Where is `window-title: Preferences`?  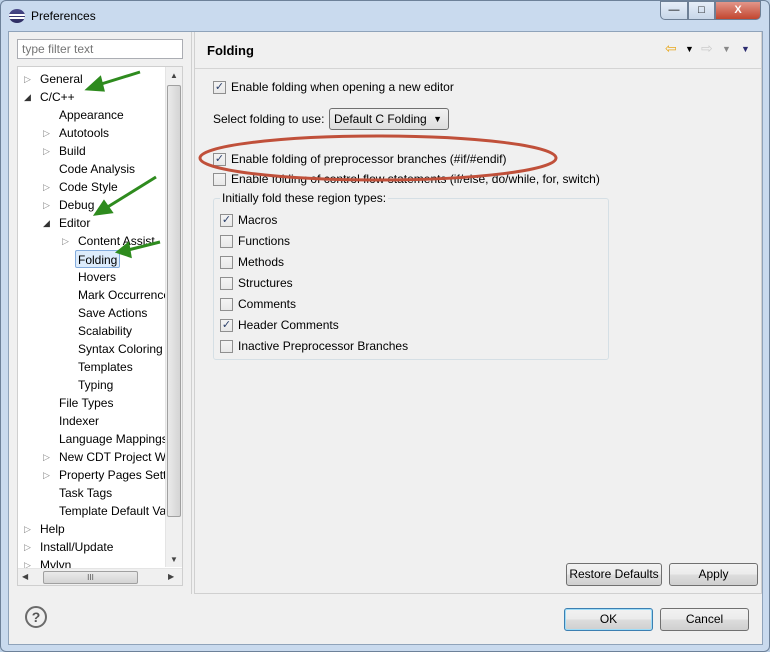
window-title: Preferences is located at coordinates (63, 16).